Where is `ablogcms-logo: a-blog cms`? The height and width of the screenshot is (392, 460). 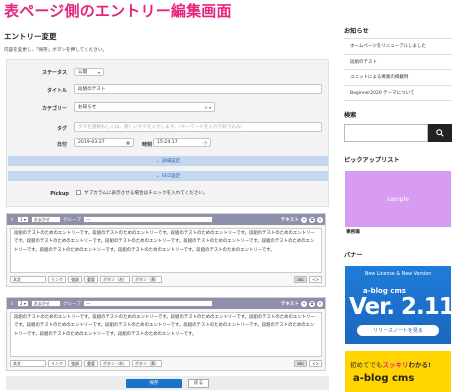
ablogcms-logo: a-blog cms is located at coordinates (384, 378).